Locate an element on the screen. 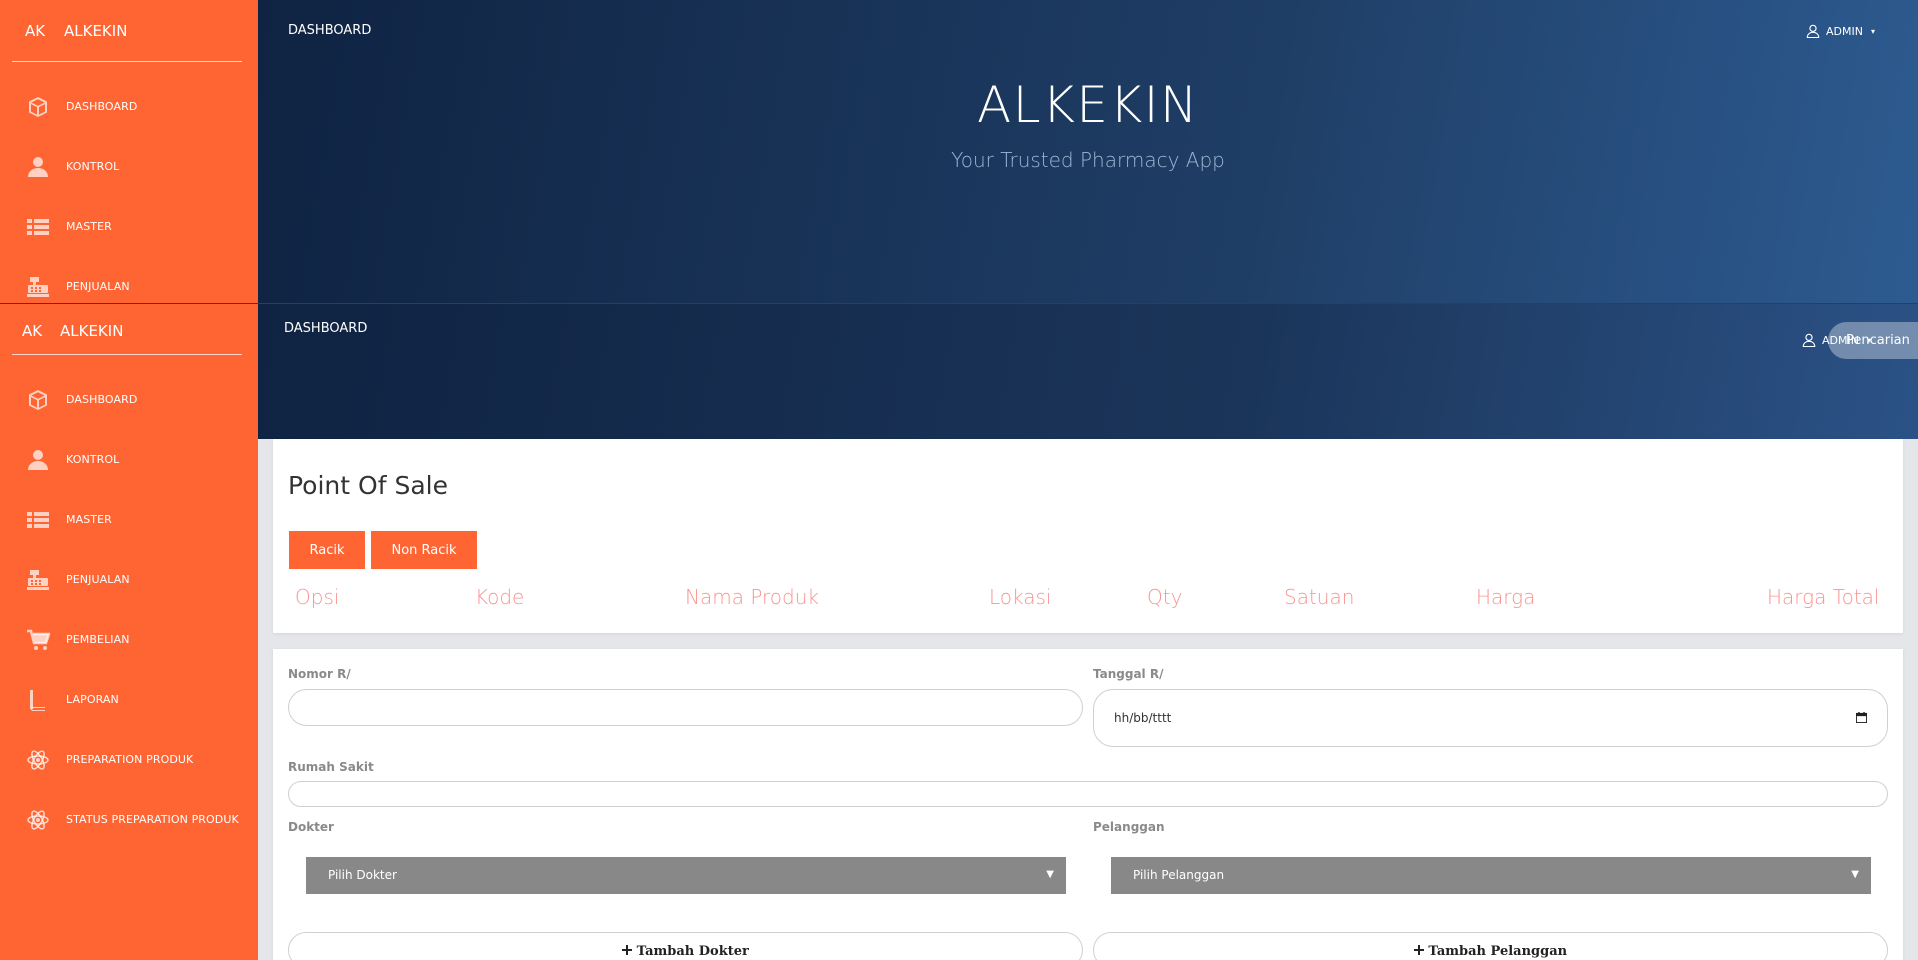 This screenshot has height=960, width=1918. column-header-harga: Harga is located at coordinates (1506, 597).